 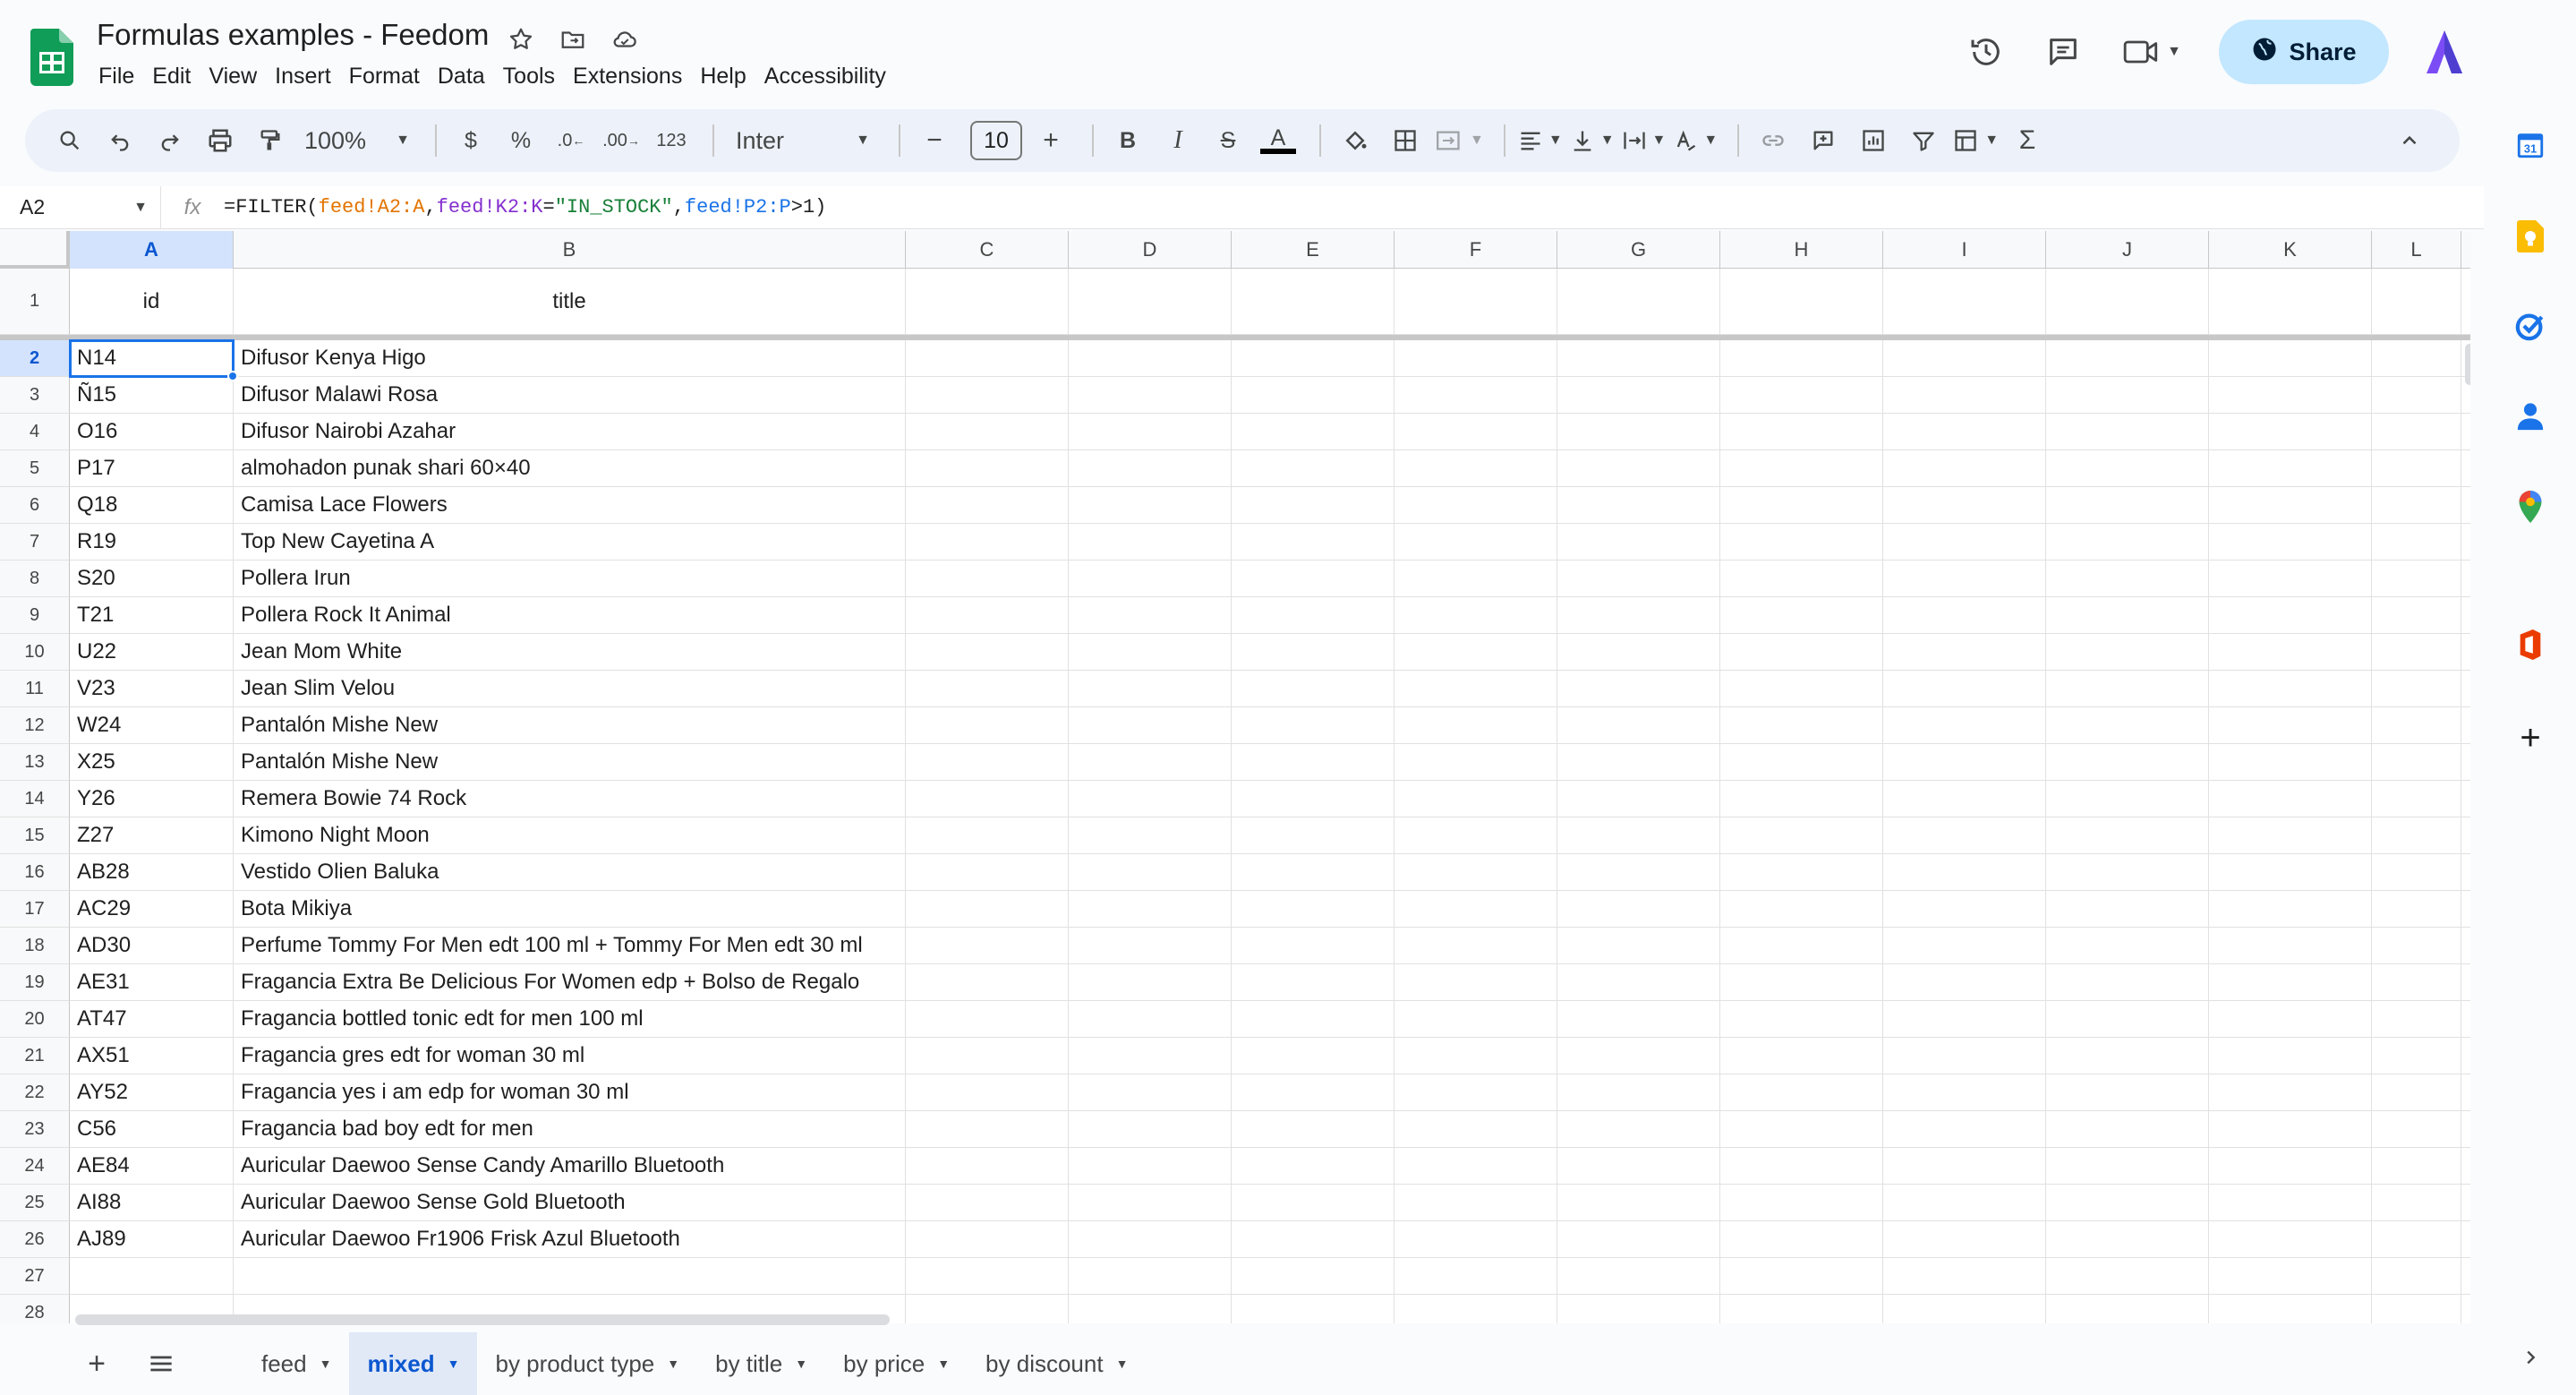 I want to click on cell-title: Jean Mom White, so click(x=570, y=652).